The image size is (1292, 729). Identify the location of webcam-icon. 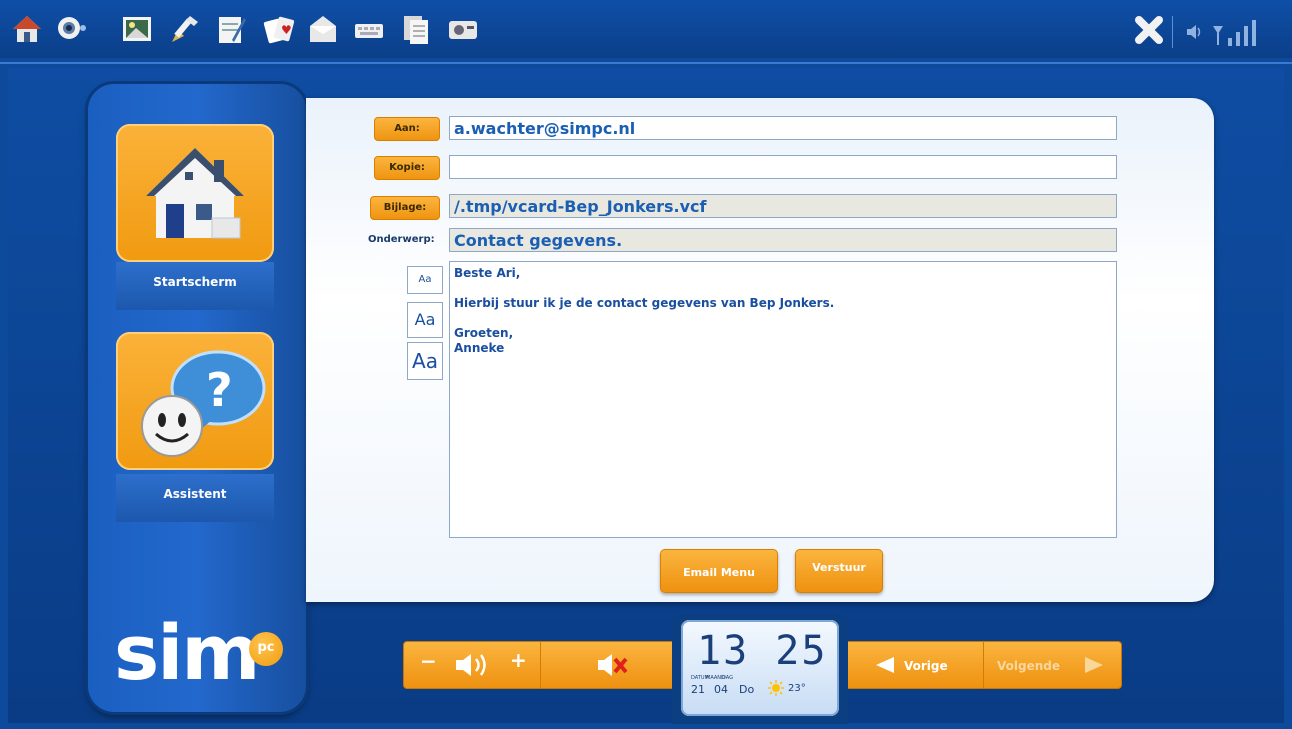
(71, 29).